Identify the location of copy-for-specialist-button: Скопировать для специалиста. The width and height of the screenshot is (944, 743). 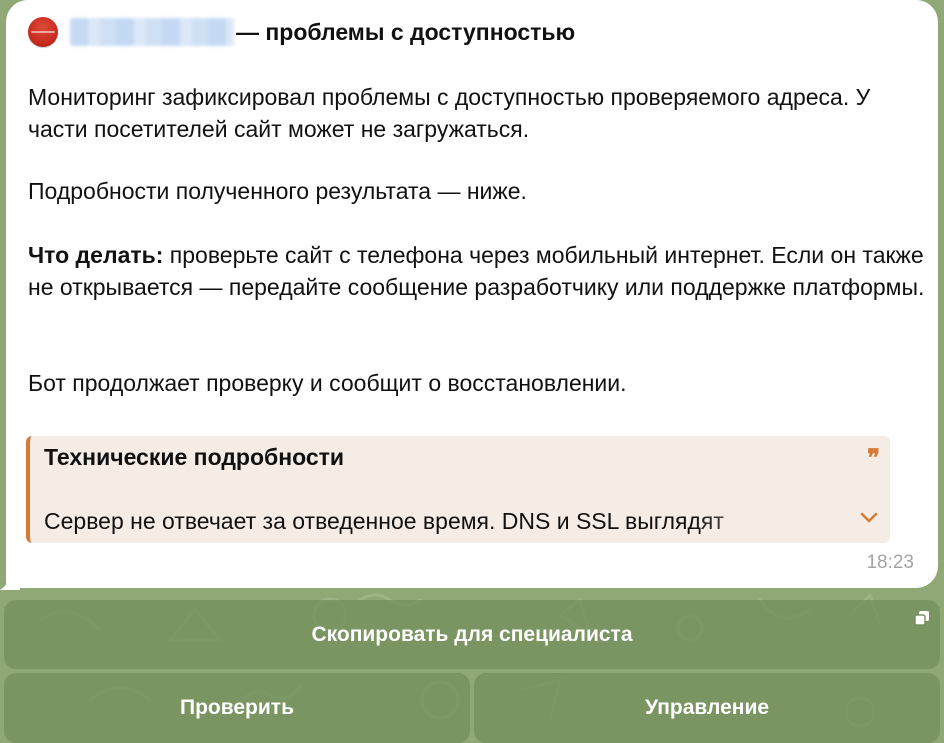
(472, 634).